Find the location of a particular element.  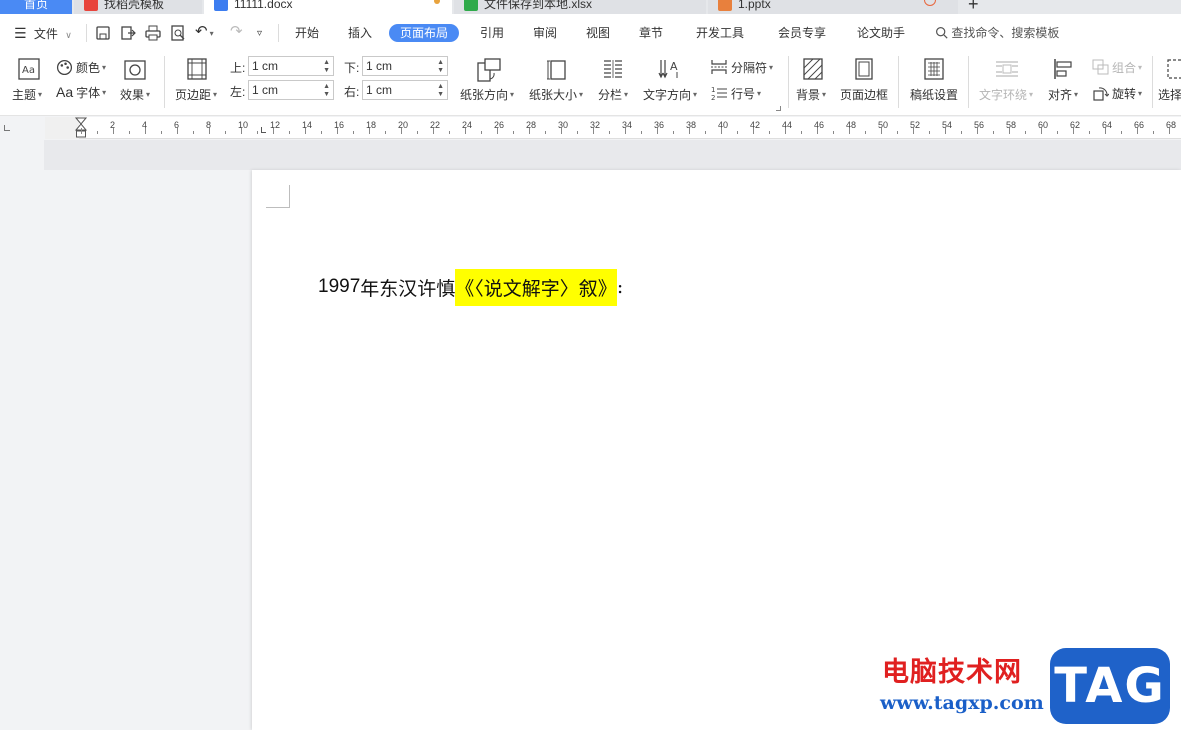

font-button: Aa 字体 ▾ is located at coordinates (81, 92).